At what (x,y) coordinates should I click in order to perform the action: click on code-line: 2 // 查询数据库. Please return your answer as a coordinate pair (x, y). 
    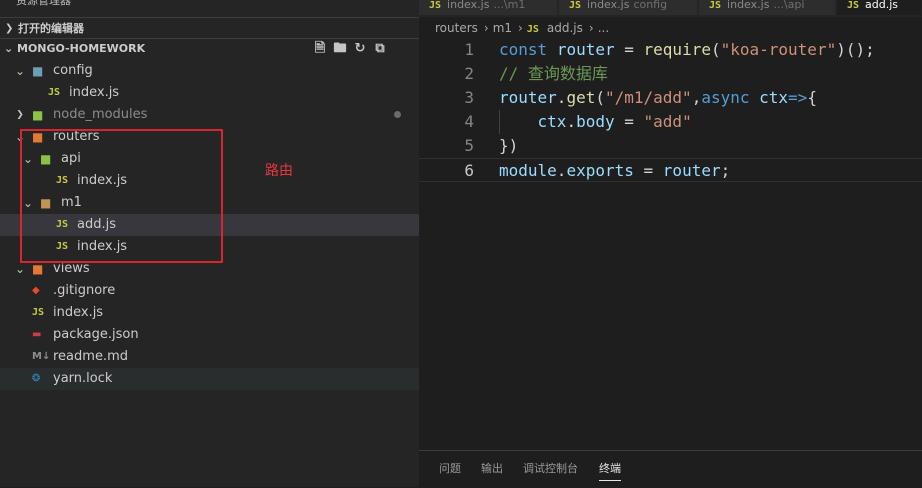
    Looking at the image, I should click on (670, 74).